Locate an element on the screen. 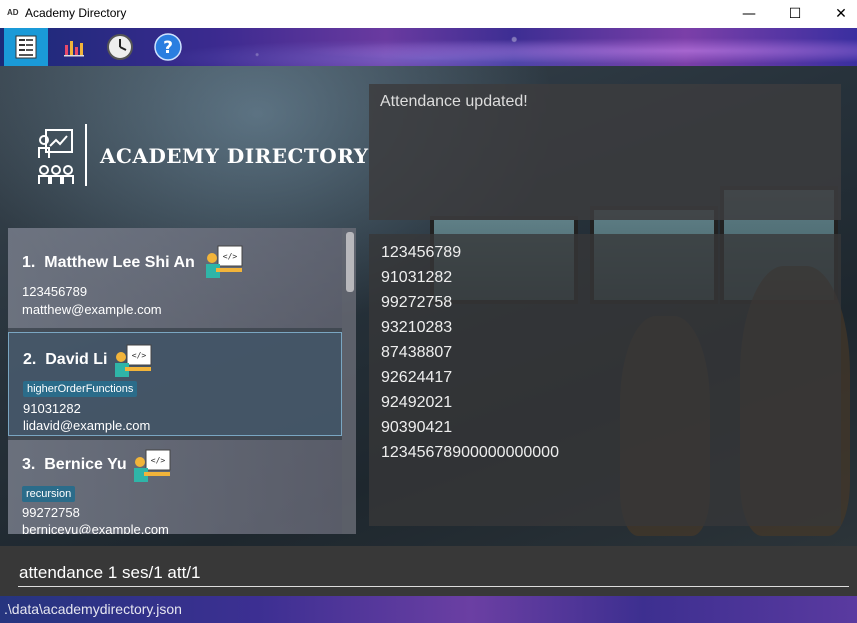 Image resolution: width=857 pixels, height=623 pixels. chart-icon is located at coordinates (74, 49).